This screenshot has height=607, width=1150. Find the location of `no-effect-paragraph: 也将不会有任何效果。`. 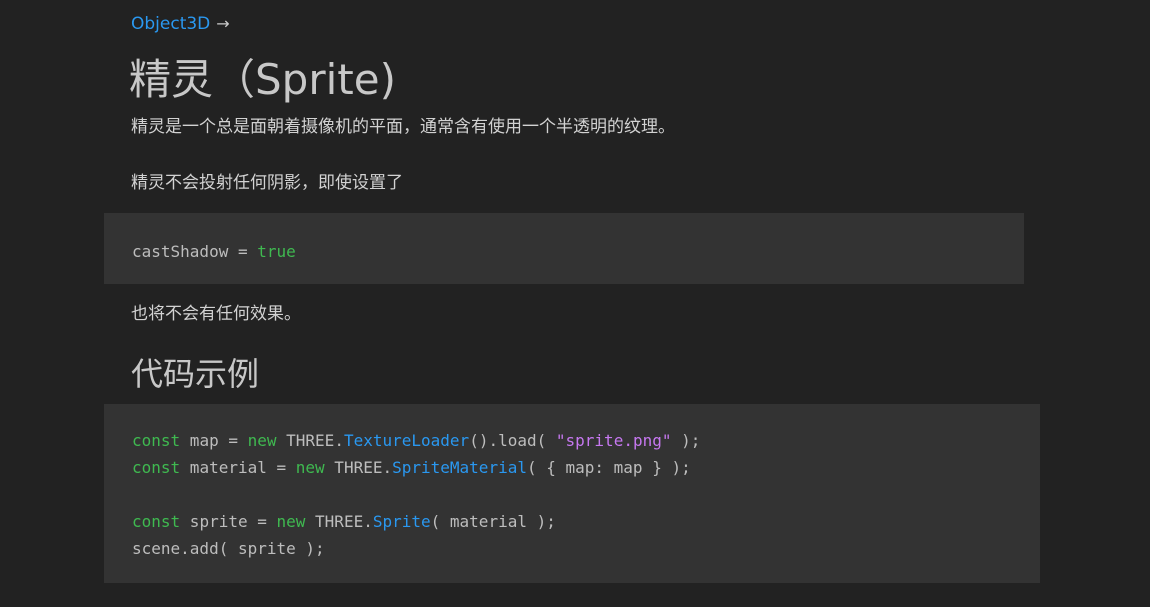

no-effect-paragraph: 也将不会有任何效果。 is located at coordinates (216, 314).